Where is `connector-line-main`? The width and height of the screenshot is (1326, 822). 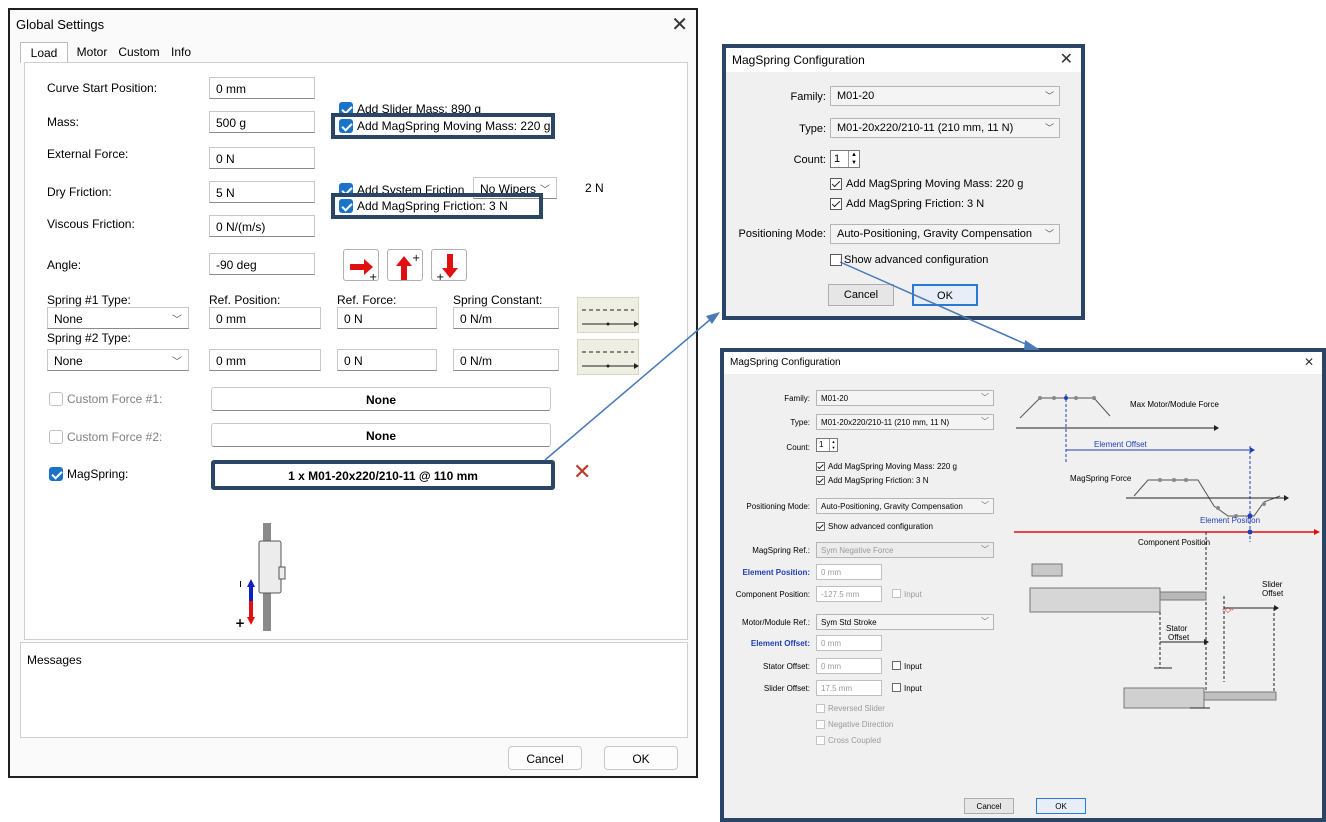
connector-line-main is located at coordinates (628, 389).